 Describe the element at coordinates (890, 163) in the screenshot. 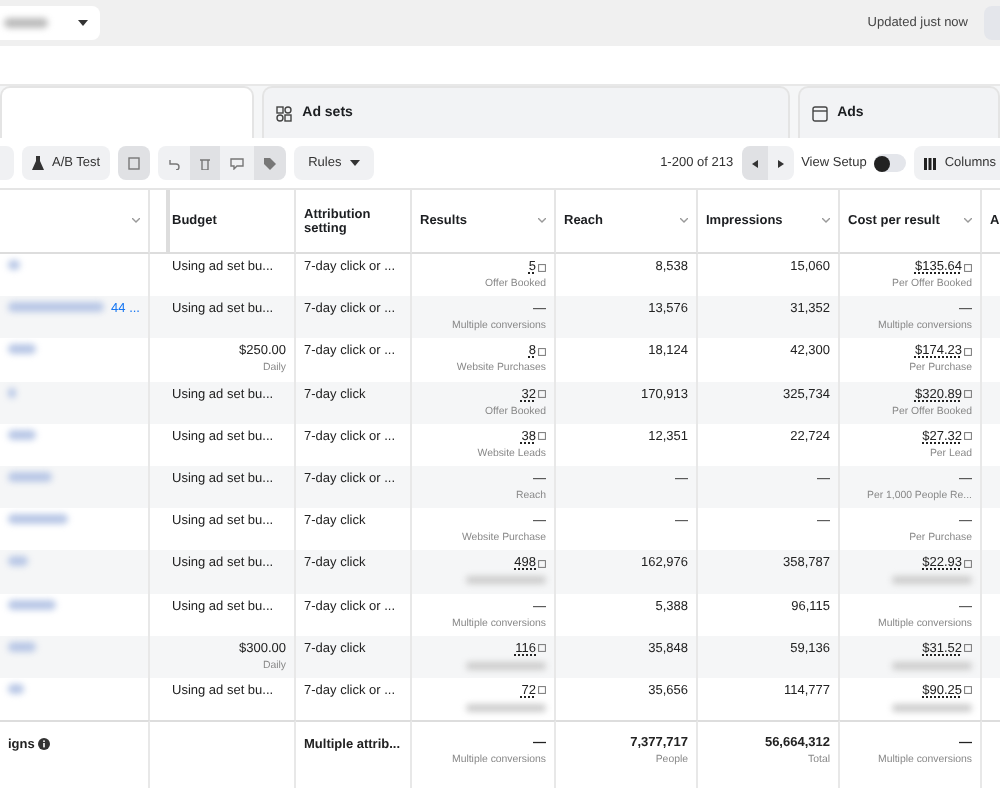

I see `view-setup-toggle` at that location.